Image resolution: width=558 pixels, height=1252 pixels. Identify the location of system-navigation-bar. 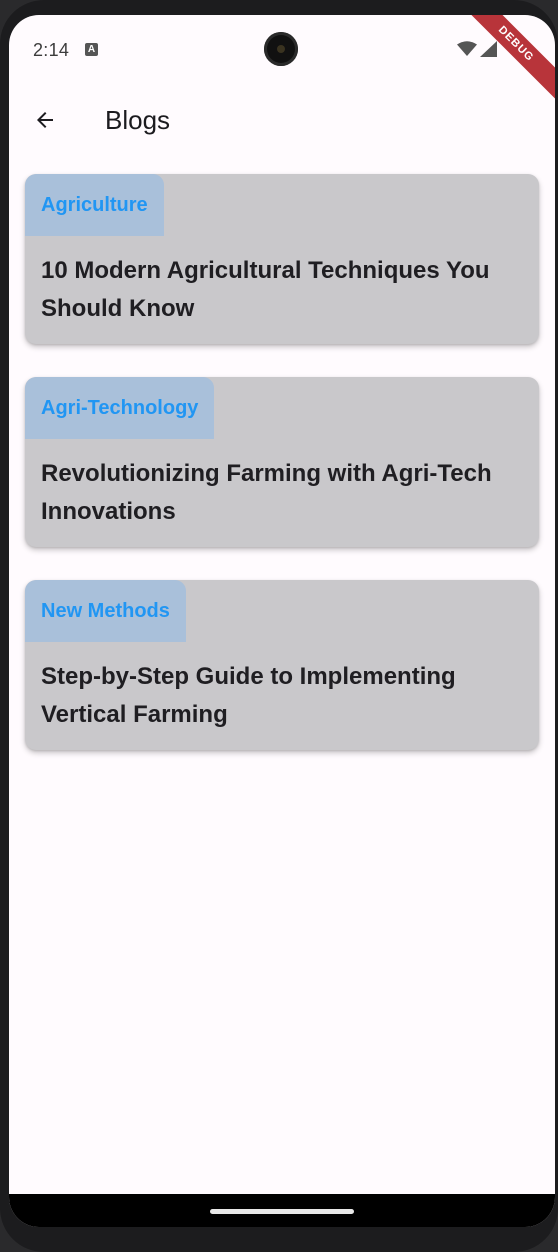
(282, 1210).